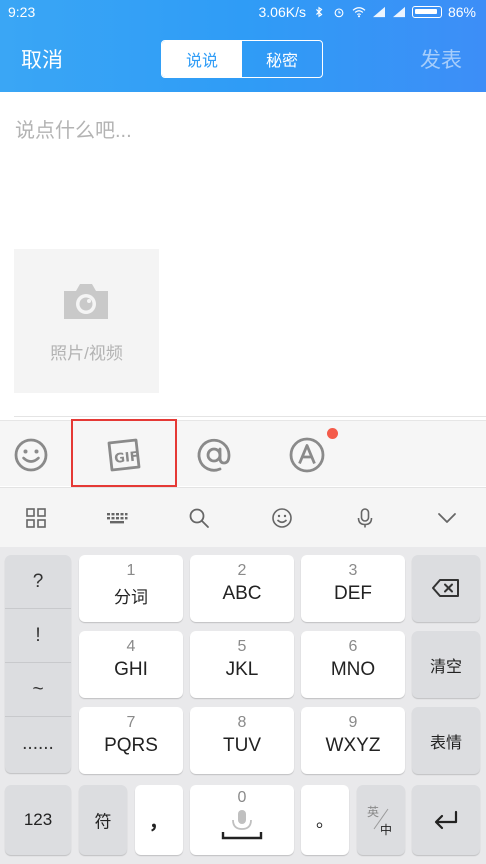 The height and width of the screenshot is (864, 486). What do you see at coordinates (353, 570) in the screenshot?
I see `key-number: 3` at bounding box center [353, 570].